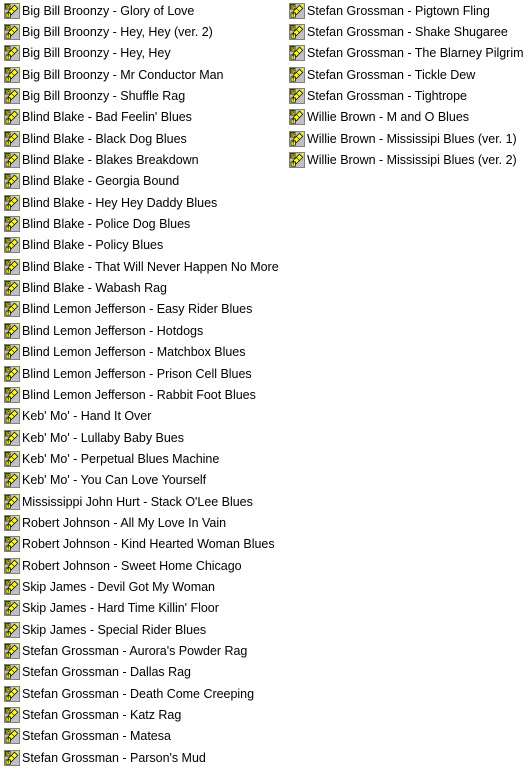 The height and width of the screenshot is (773, 528). What do you see at coordinates (121, 458) in the screenshot?
I see `file-name-label: Keb' Mo' - Perpetual Blues Machine` at bounding box center [121, 458].